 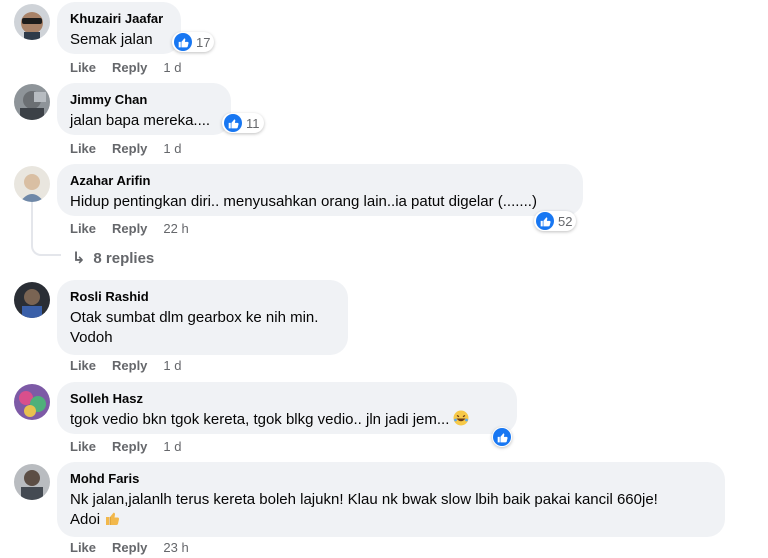 What do you see at coordinates (243, 123) in the screenshot?
I see `reaction-summary: 11` at bounding box center [243, 123].